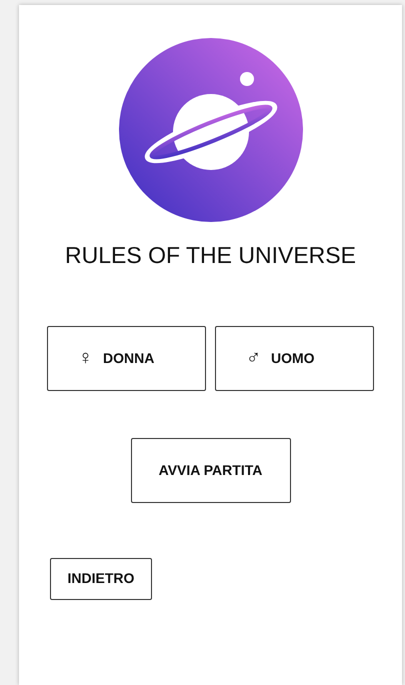  What do you see at coordinates (210, 256) in the screenshot?
I see `app-title: RULES OF THE UNIVERSE` at bounding box center [210, 256].